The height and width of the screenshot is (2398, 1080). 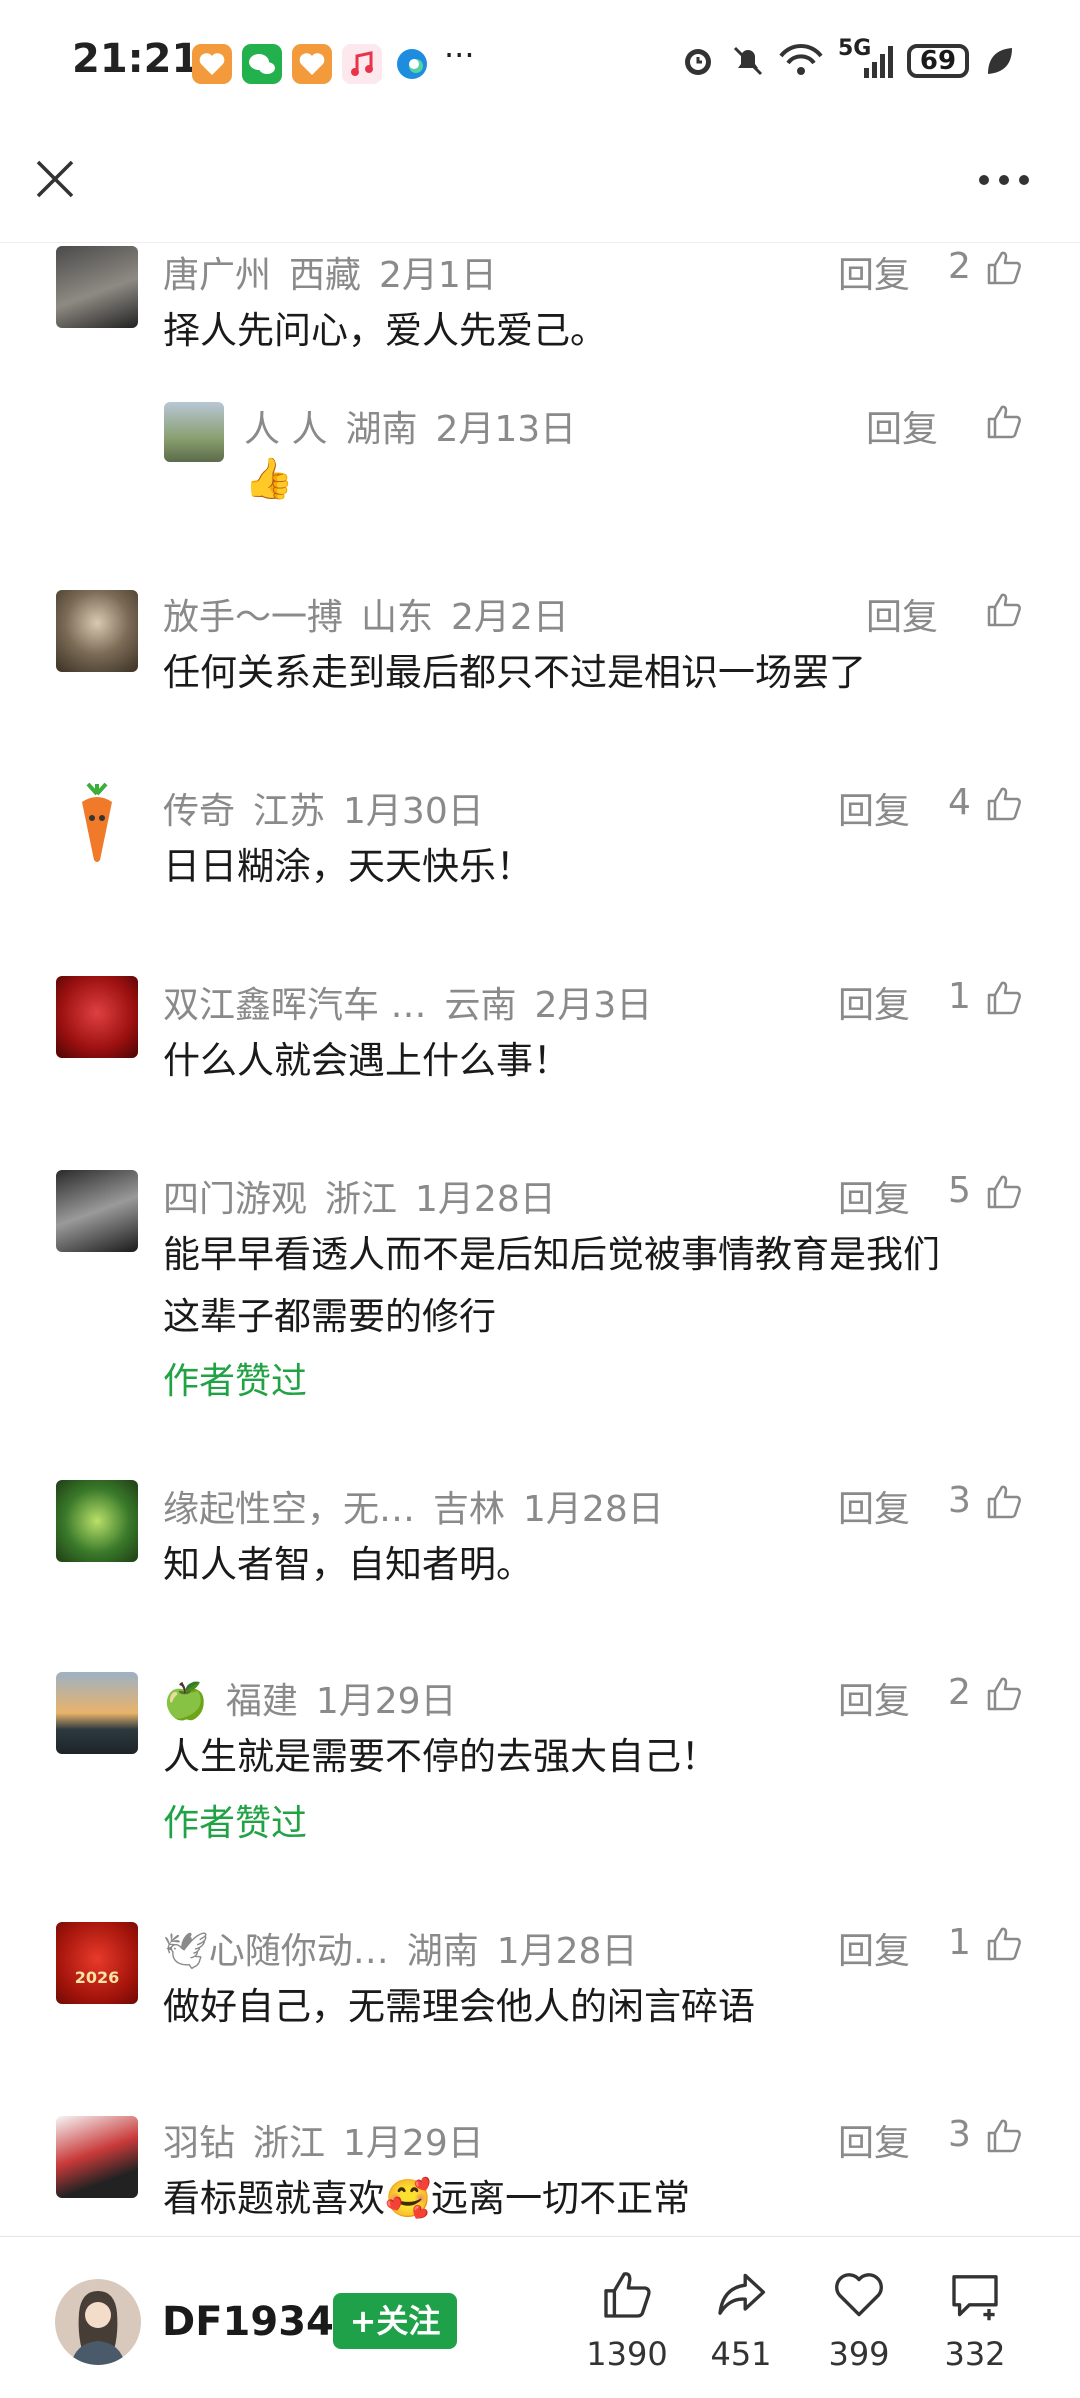 I want to click on comment-meta: 唐广州 西藏 2月1日, so click(x=339, y=272).